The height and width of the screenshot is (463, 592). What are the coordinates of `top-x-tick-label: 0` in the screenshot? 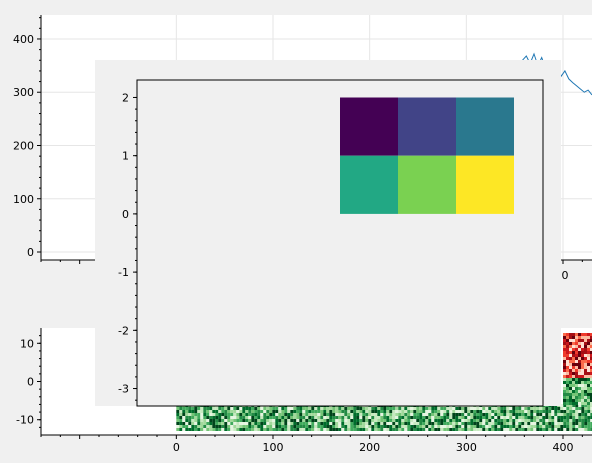 It's located at (565, 275).